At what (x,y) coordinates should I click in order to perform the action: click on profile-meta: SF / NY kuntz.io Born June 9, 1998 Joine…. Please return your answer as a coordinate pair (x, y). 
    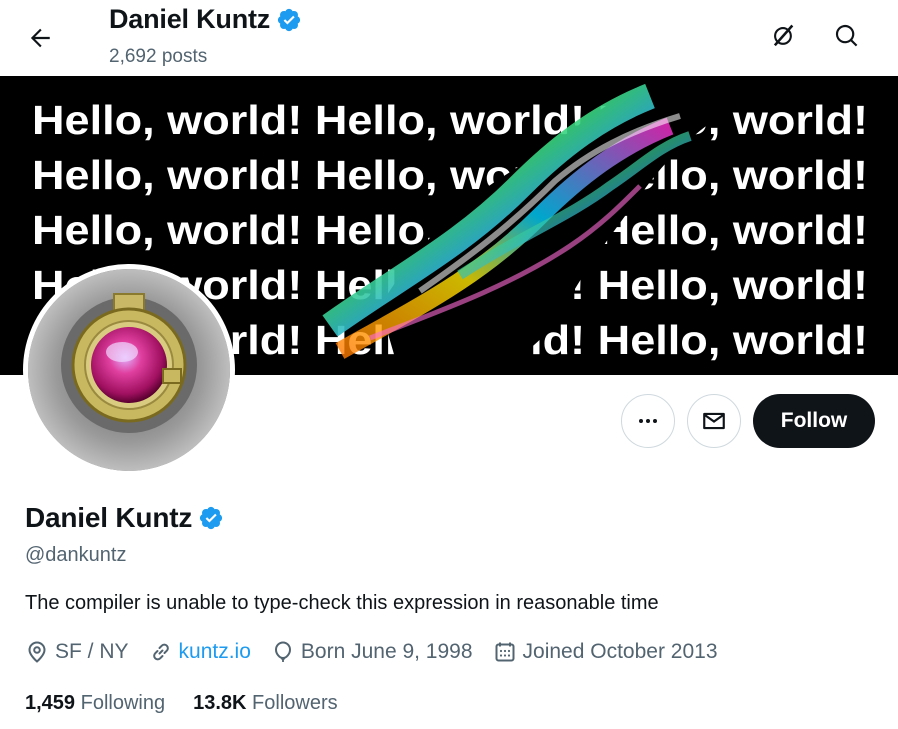
    Looking at the image, I should click on (381, 652).